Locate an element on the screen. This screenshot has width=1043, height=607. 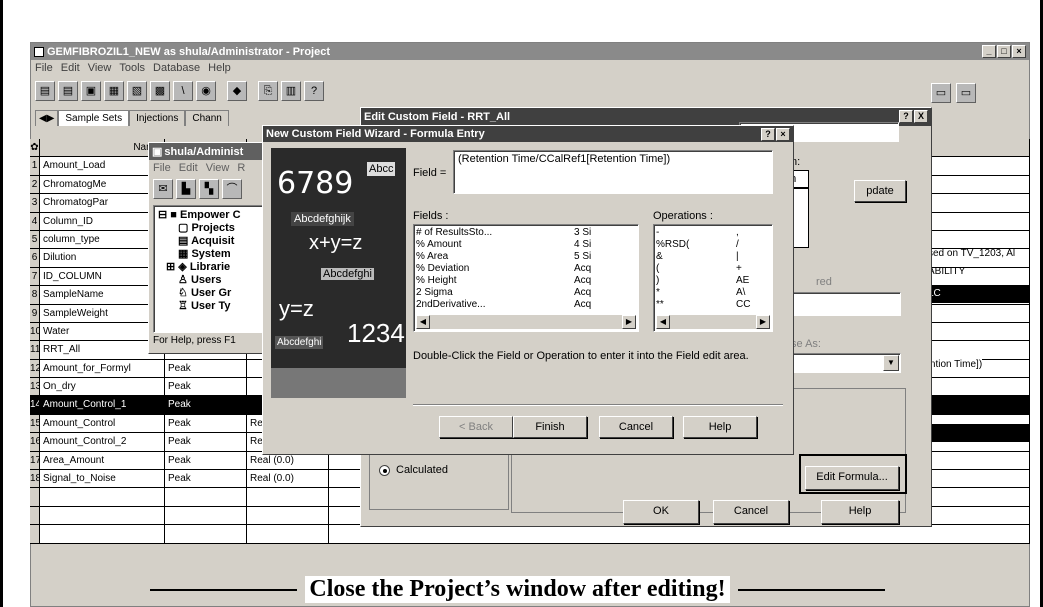
fields-scrollbar: ◀ ▶ is located at coordinates (526, 322).